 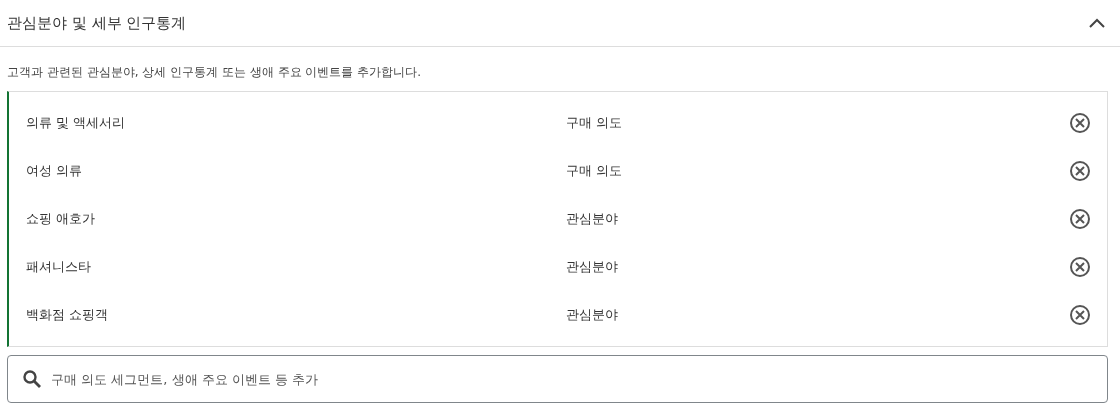 I want to click on audience-name: 백화점 쇼핑객, so click(x=68, y=315).